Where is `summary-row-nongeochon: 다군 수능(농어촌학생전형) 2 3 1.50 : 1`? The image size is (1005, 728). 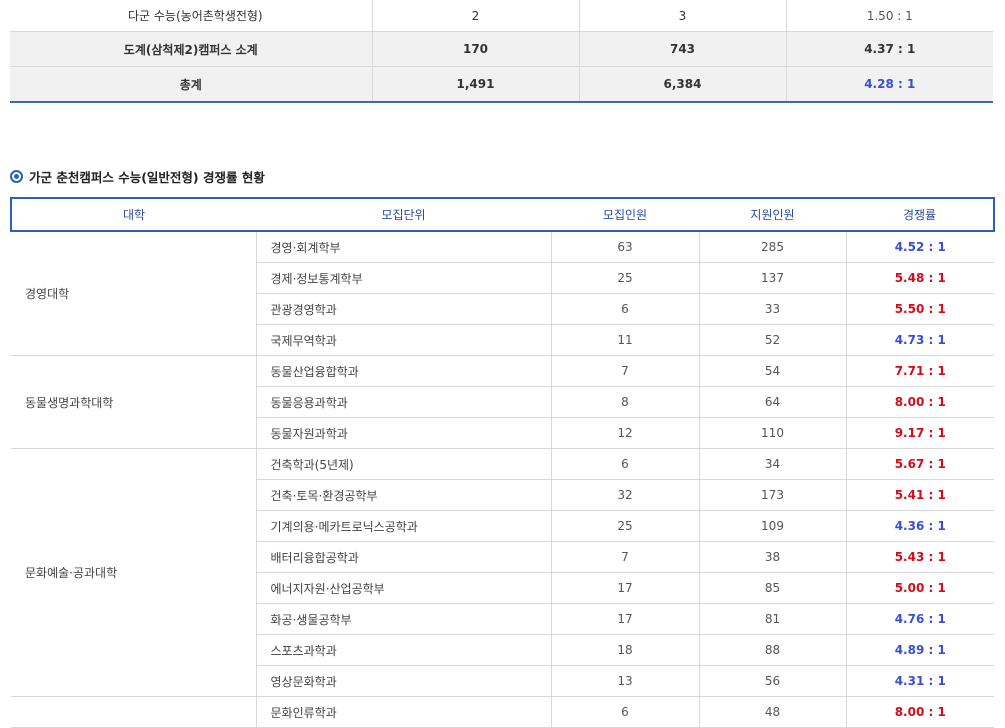
summary-row-nongeochon: 다군 수능(농어촌학생전형) 2 3 1.50 : 1 is located at coordinates (501, 16).